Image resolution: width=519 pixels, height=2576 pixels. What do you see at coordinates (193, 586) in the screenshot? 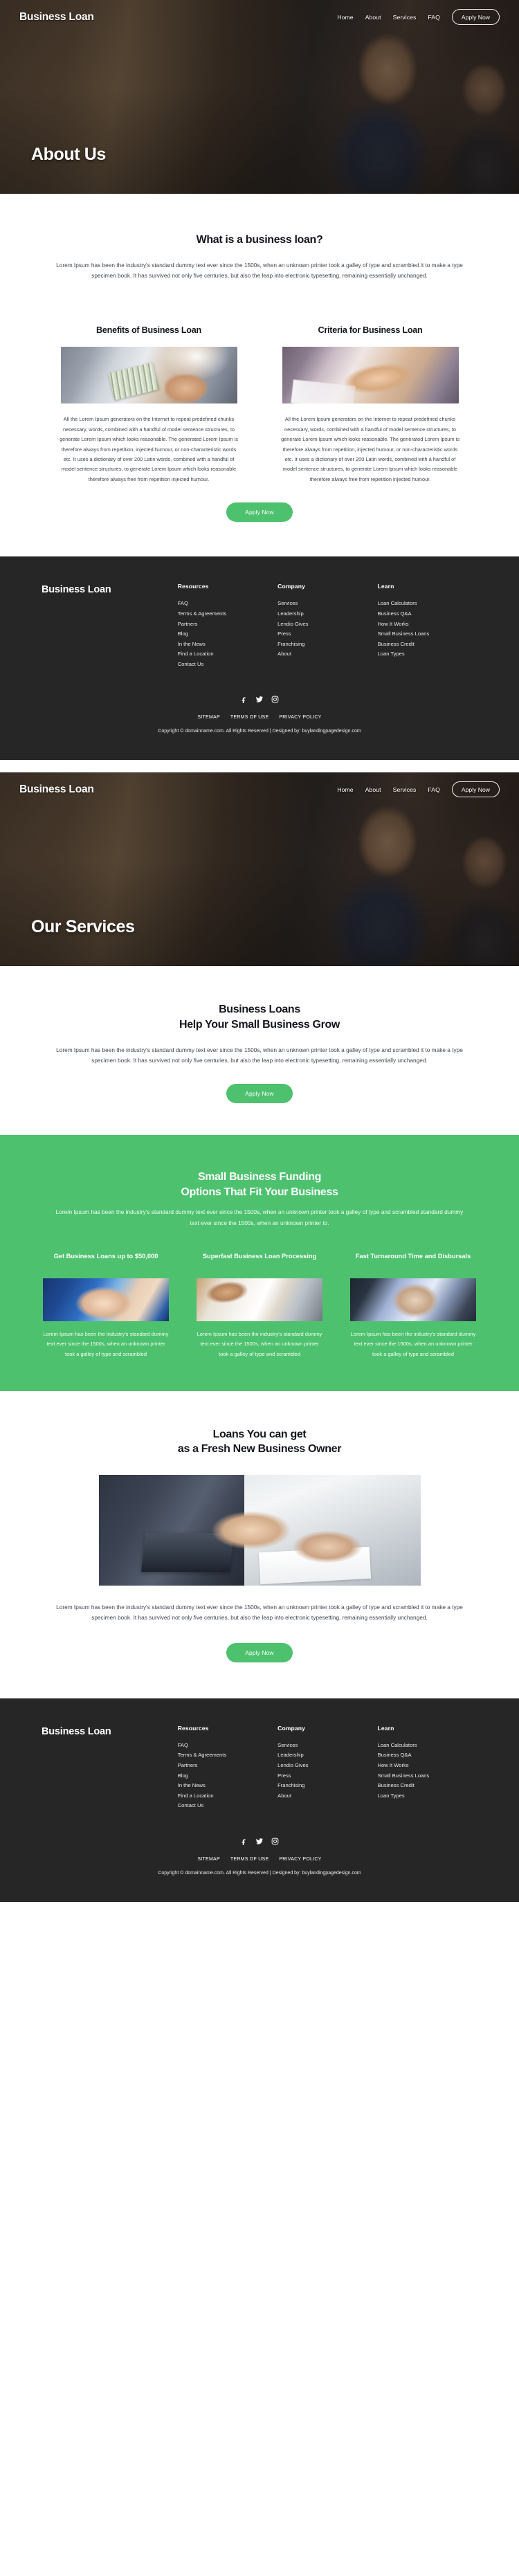
I see `footer-resources-title: Resources` at bounding box center [193, 586].